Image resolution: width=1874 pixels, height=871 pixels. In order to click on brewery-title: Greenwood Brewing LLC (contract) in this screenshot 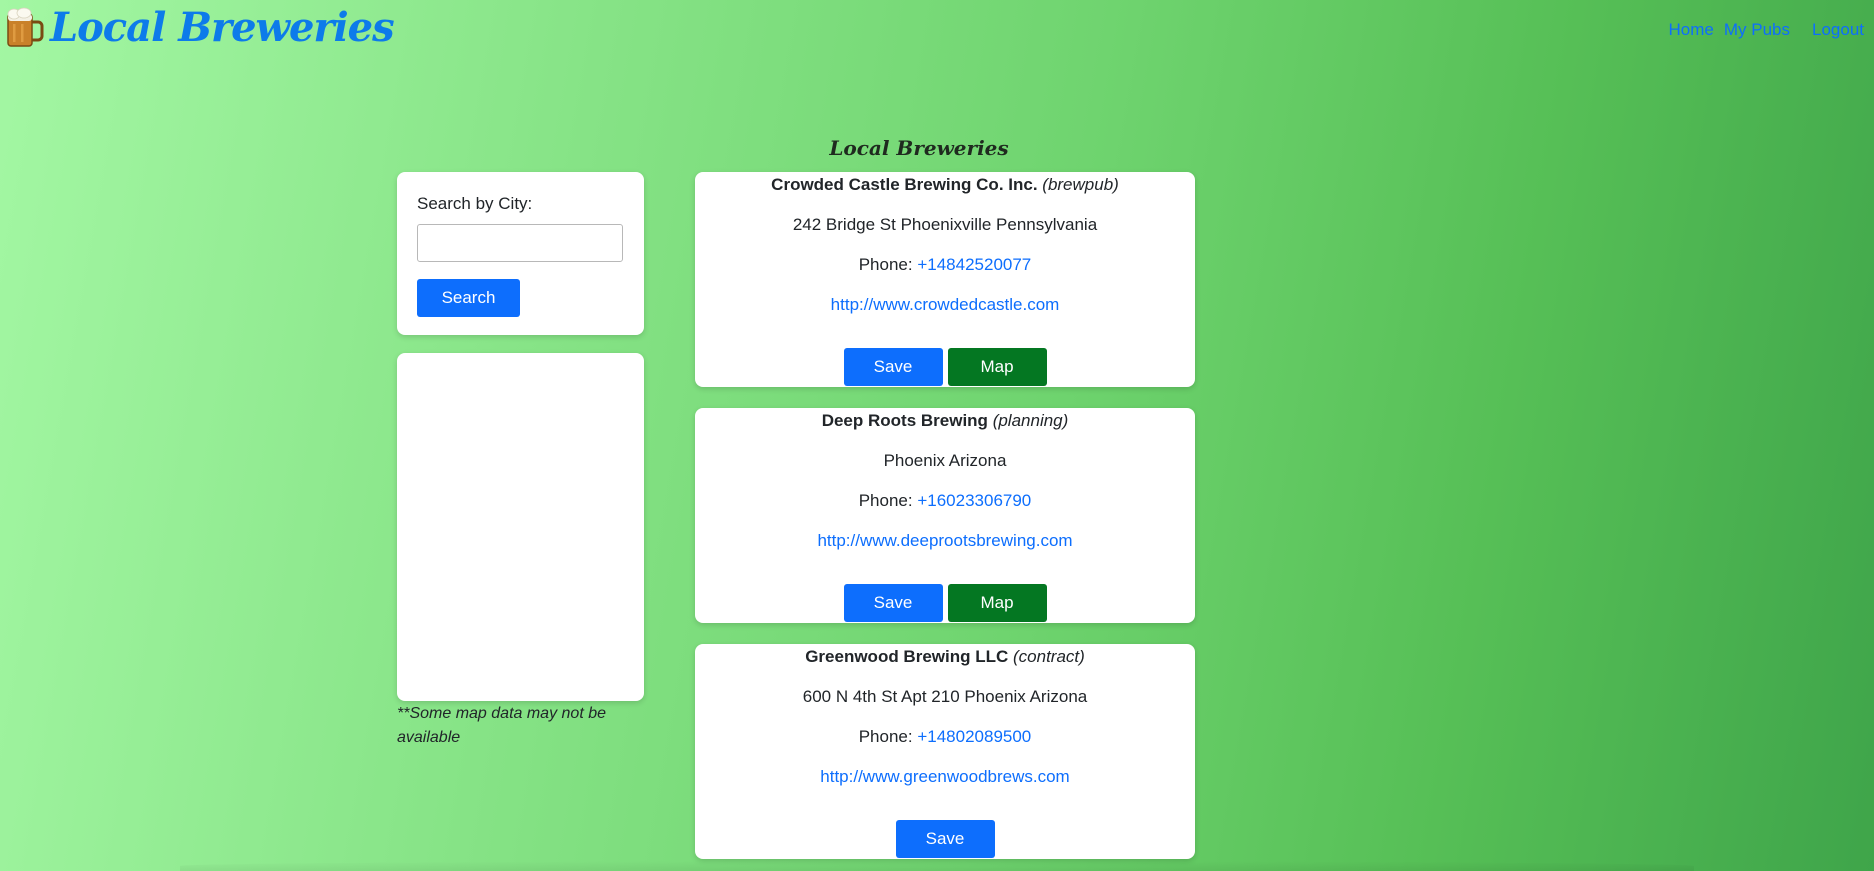, I will do `click(945, 657)`.